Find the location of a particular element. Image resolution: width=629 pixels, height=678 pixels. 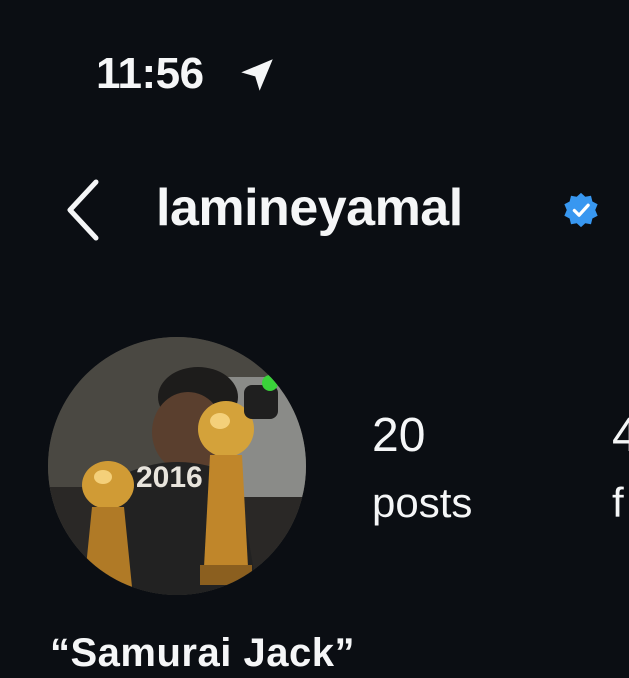

location-arrow-icon is located at coordinates (257, 75).